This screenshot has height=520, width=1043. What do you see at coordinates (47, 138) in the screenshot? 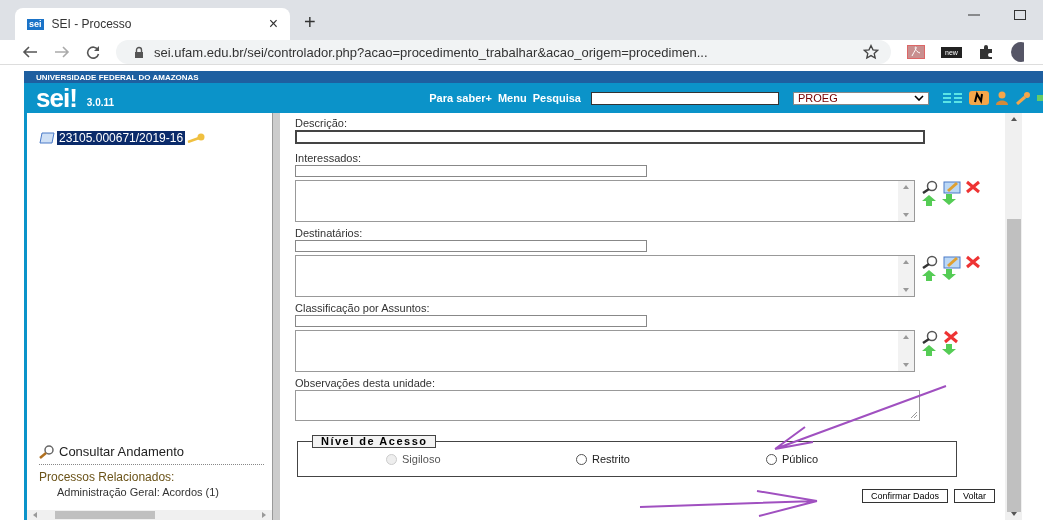
I see `document-icon` at bounding box center [47, 138].